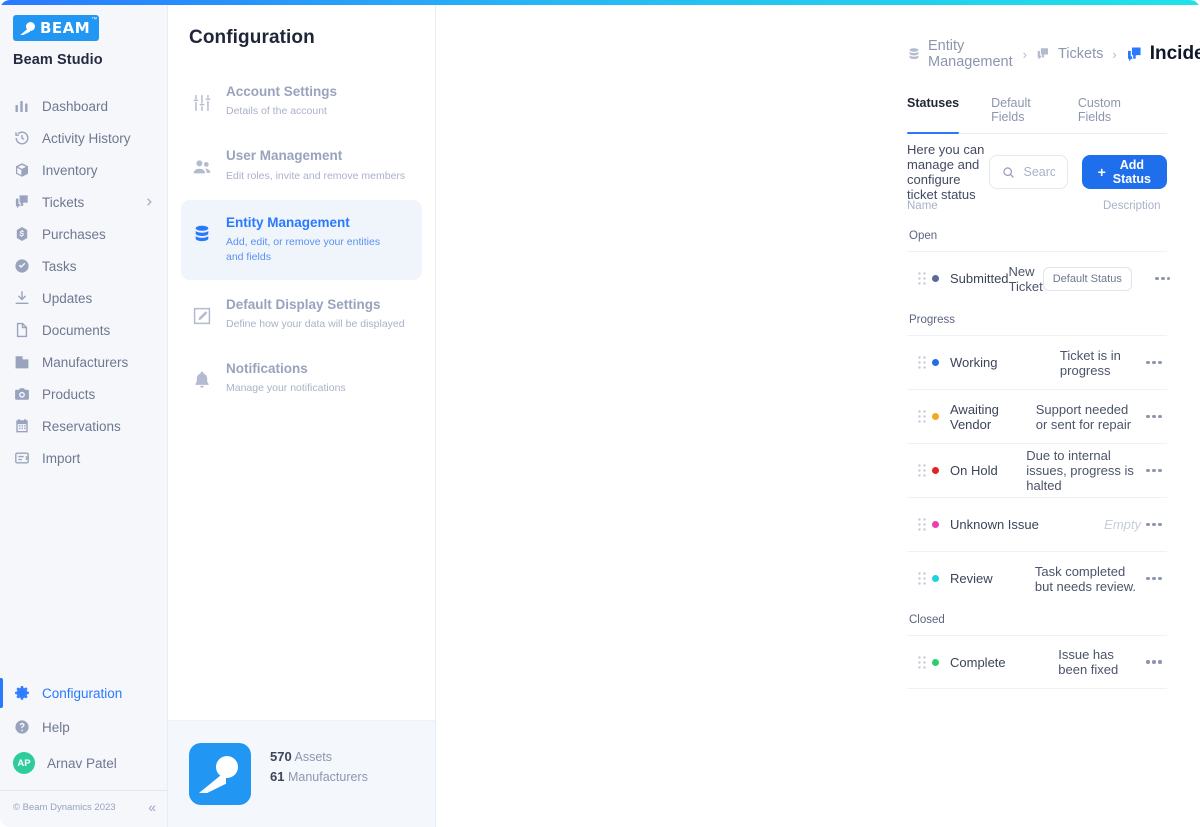 The width and height of the screenshot is (1200, 827). I want to click on add-status-button: + Add Status, so click(1124, 172).